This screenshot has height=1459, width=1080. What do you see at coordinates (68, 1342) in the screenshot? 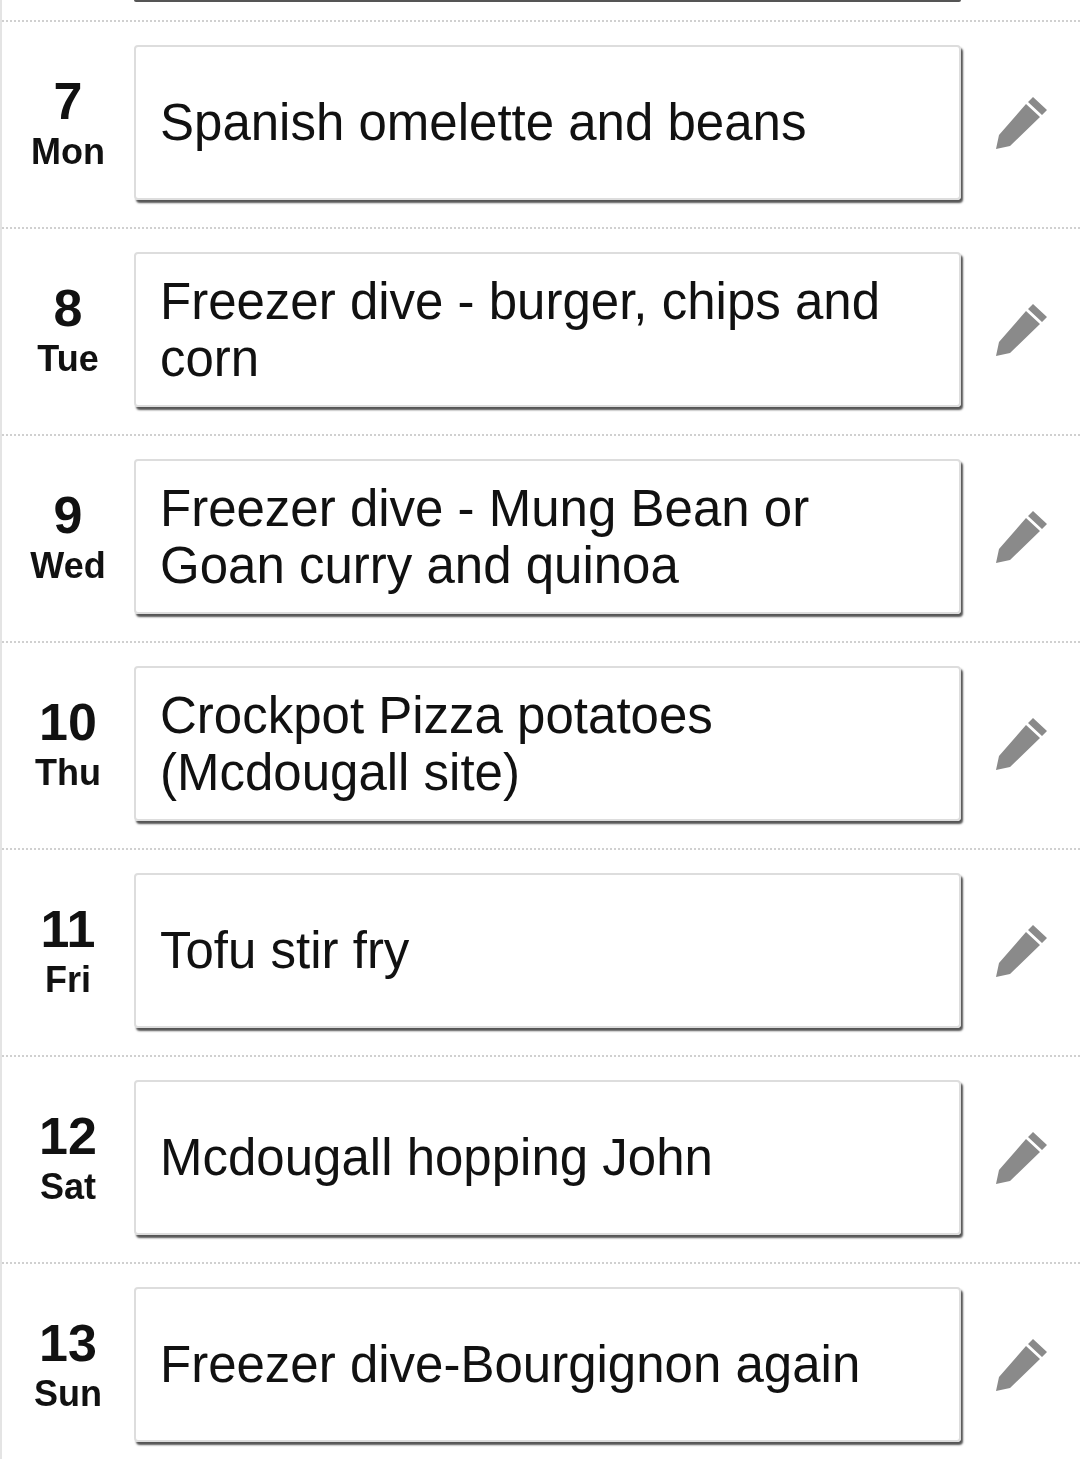
I see `day-number: 13` at bounding box center [68, 1342].